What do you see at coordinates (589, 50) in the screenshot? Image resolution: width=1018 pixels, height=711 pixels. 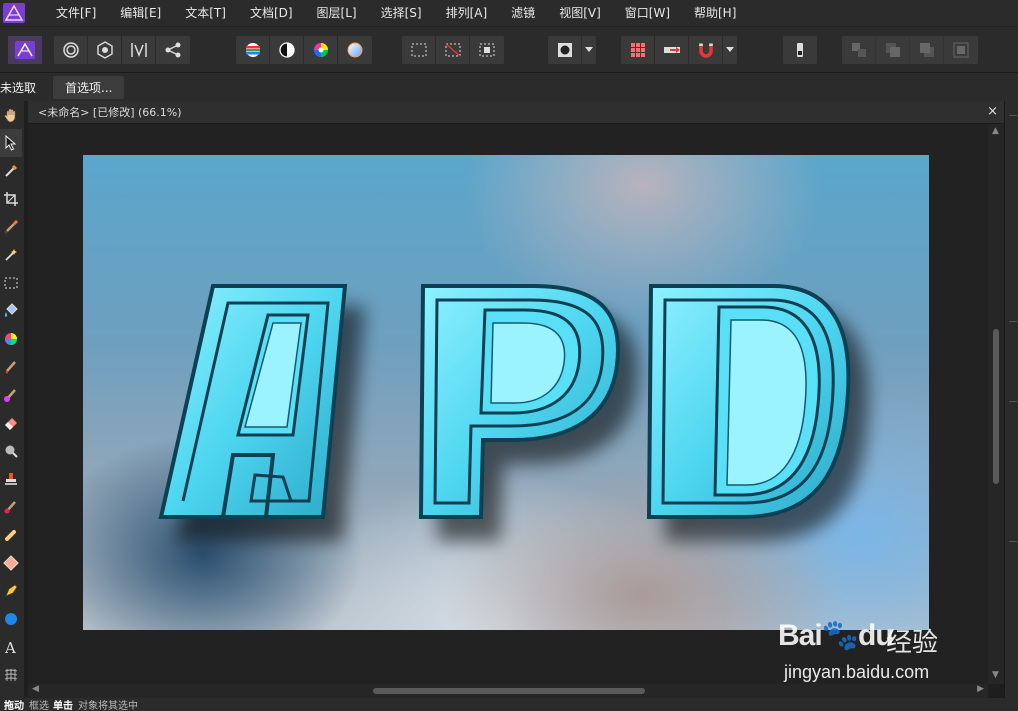 I see `quick-mask-dropdown-icon` at bounding box center [589, 50].